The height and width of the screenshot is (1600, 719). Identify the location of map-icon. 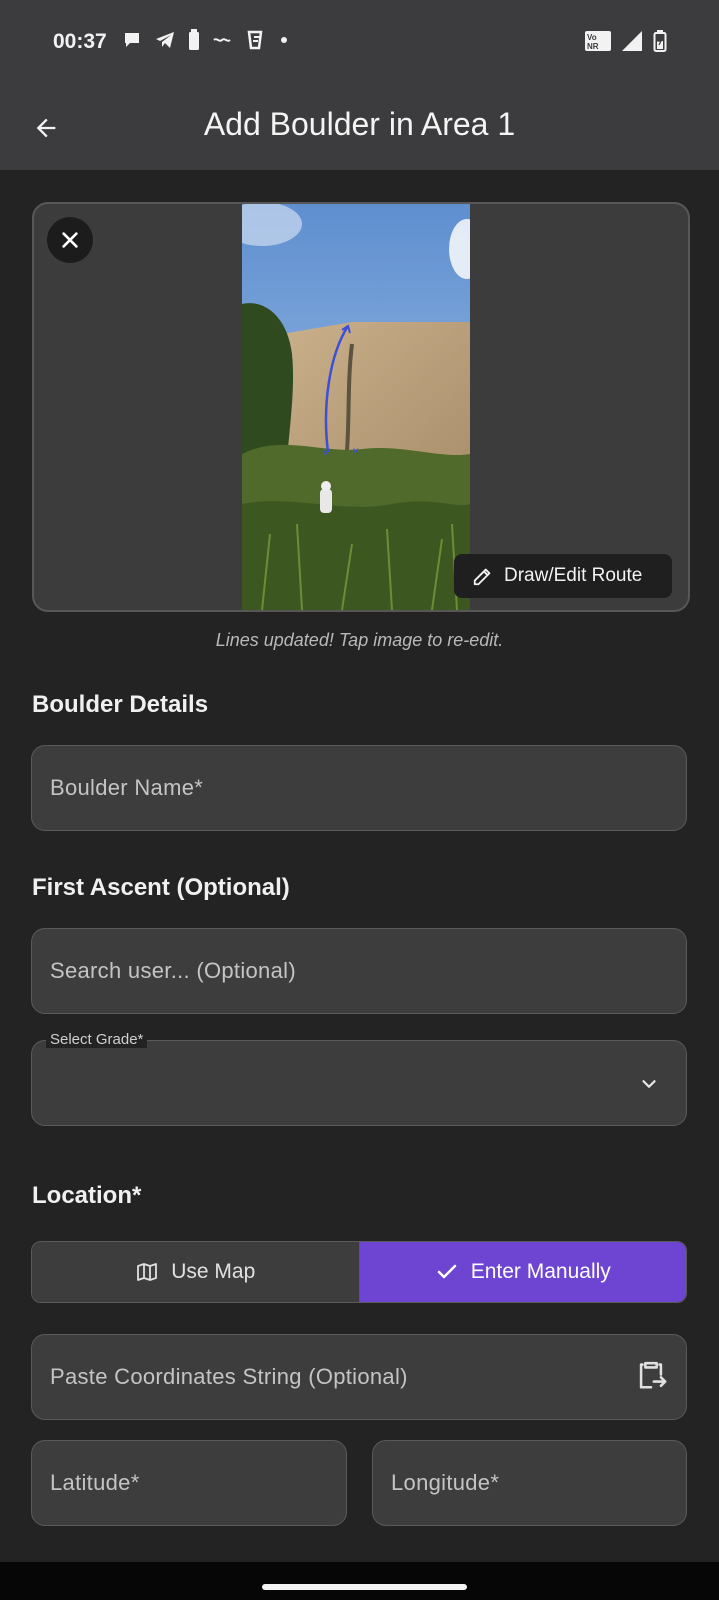
(147, 1272).